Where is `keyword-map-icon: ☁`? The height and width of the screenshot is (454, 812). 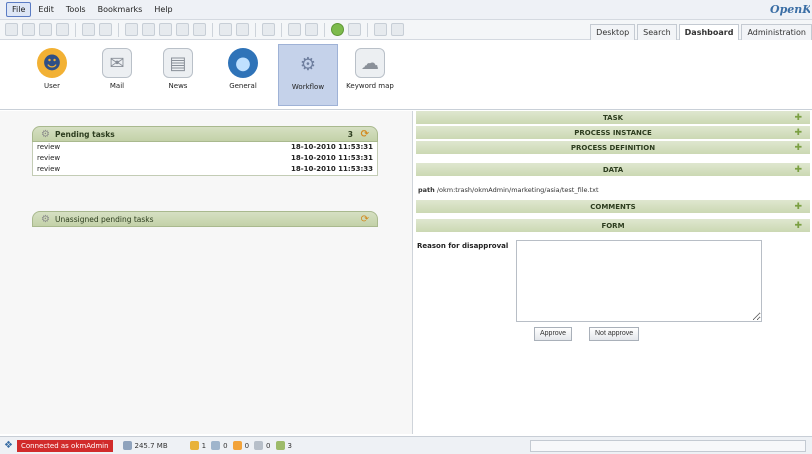
keyword-map-icon: ☁ is located at coordinates (370, 63).